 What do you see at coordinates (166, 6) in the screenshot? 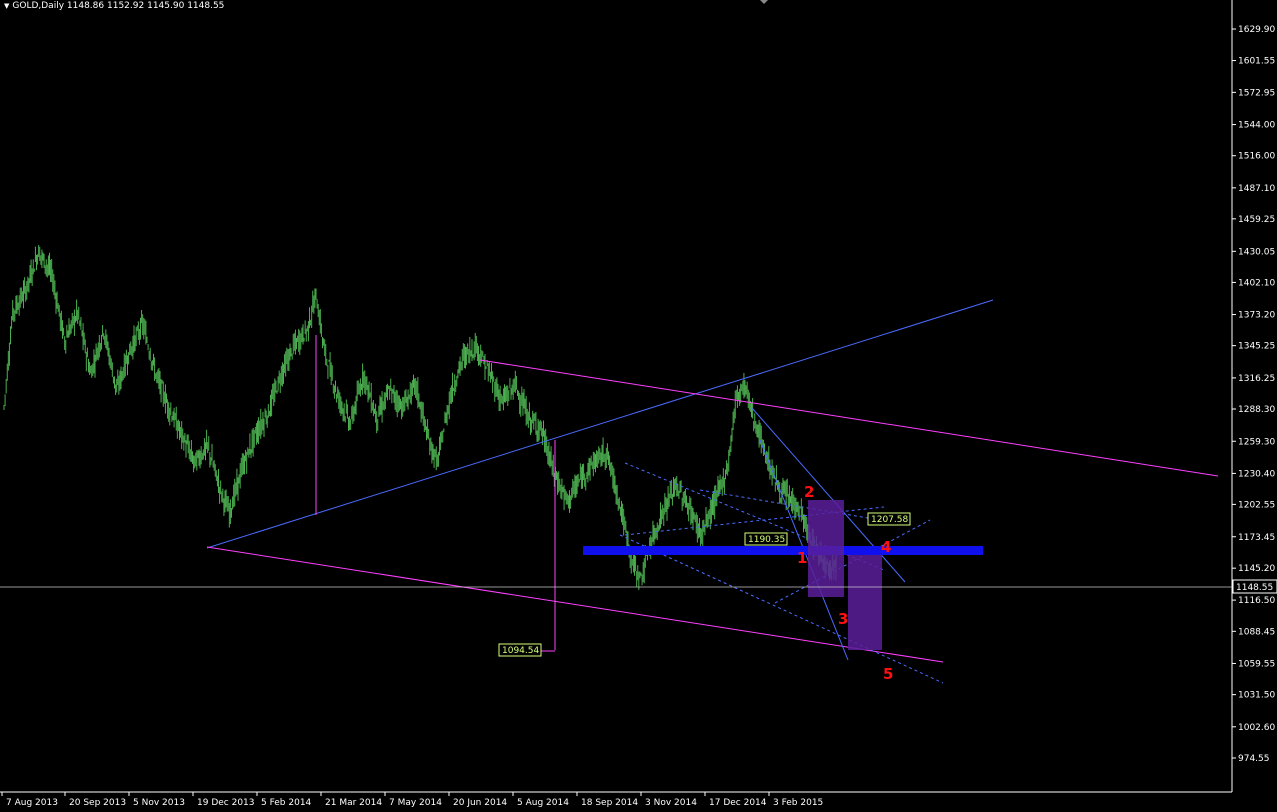
I see `ohlc-low: 1145.90` at bounding box center [166, 6].